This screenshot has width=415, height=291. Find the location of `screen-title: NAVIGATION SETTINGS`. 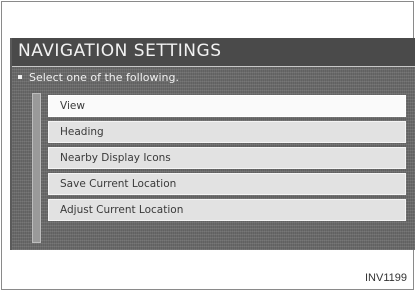

screen-title: NAVIGATION SETTINGS is located at coordinates (120, 51).